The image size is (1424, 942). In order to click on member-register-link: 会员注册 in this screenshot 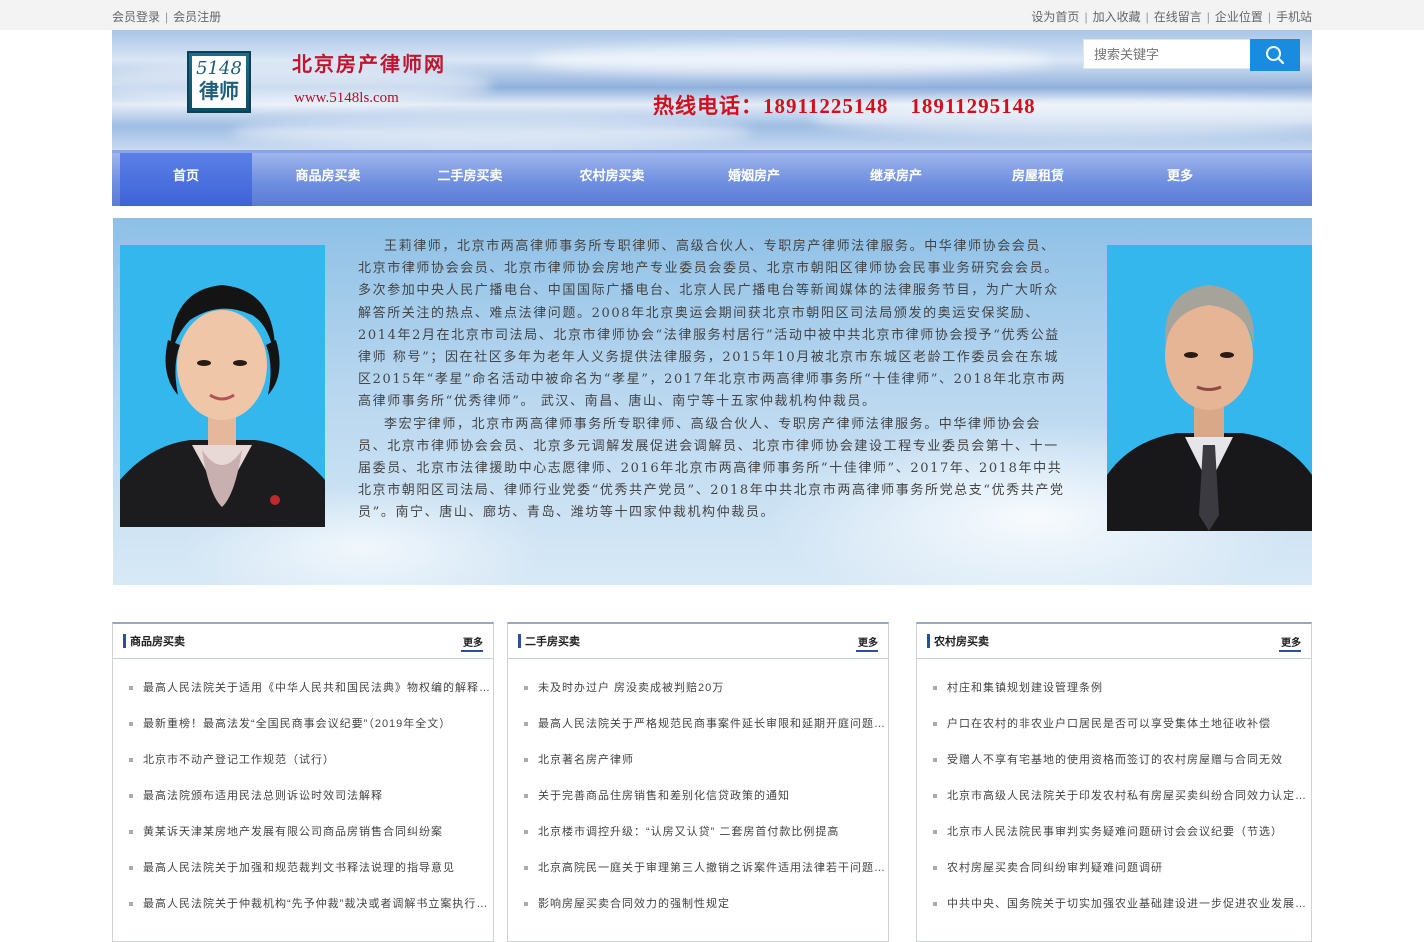, I will do `click(197, 17)`.